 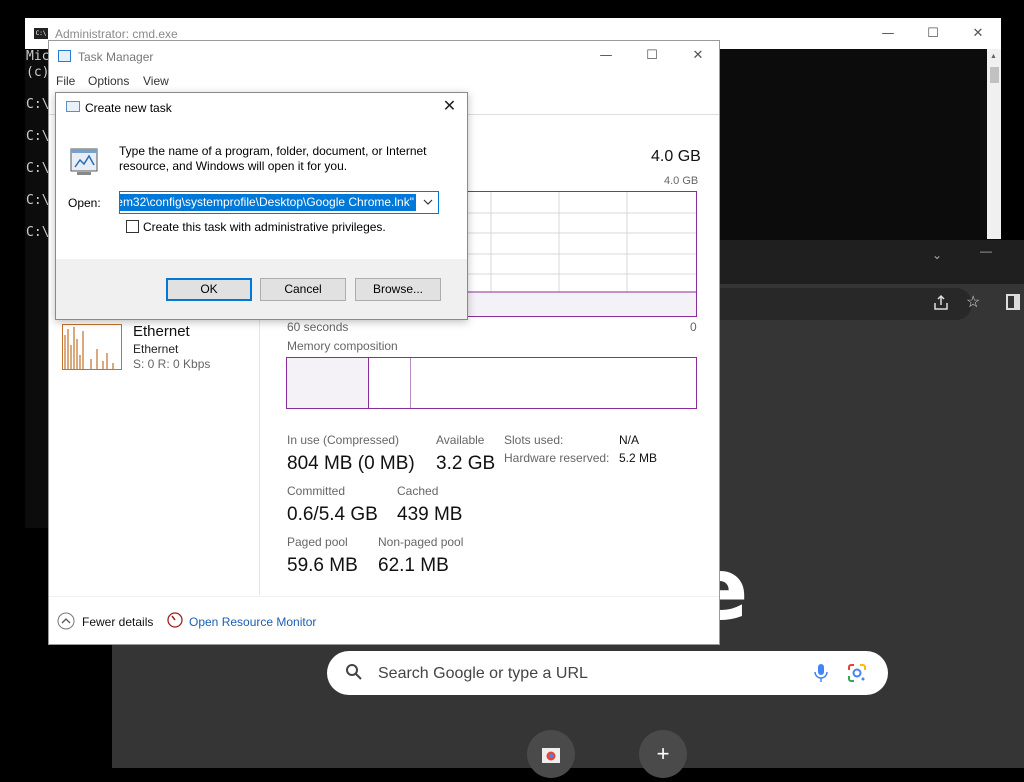 I want to click on available-value: 3.2 GB, so click(x=466, y=463).